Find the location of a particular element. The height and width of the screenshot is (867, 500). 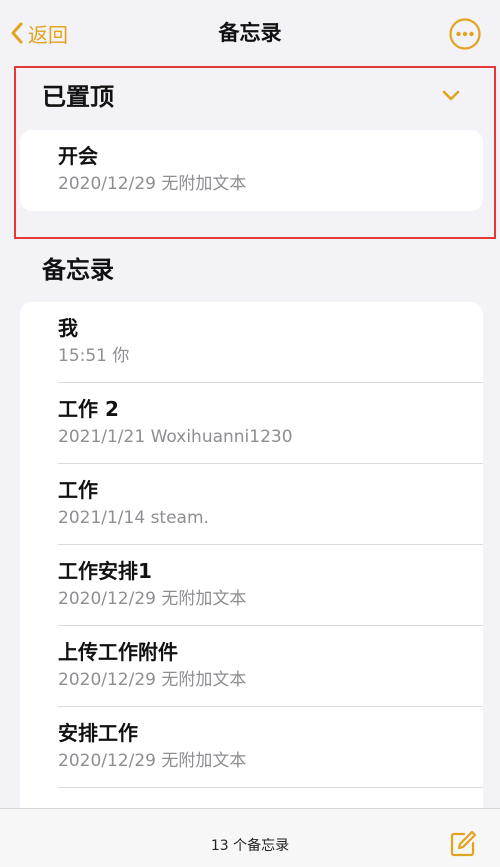

note-row: 安排工作 2020/12/29 无附加文本 is located at coordinates (251, 747).